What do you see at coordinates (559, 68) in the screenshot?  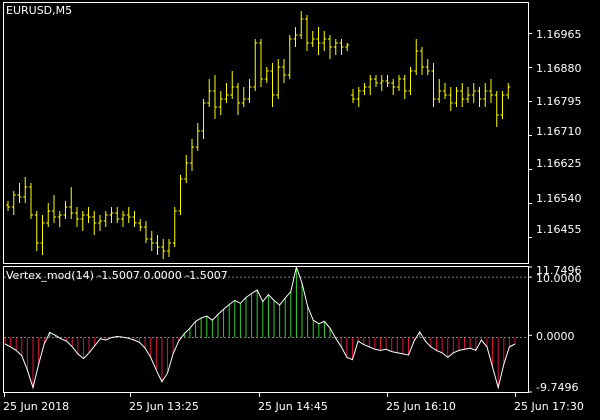 I see `price-label-2: 1.16880` at bounding box center [559, 68].